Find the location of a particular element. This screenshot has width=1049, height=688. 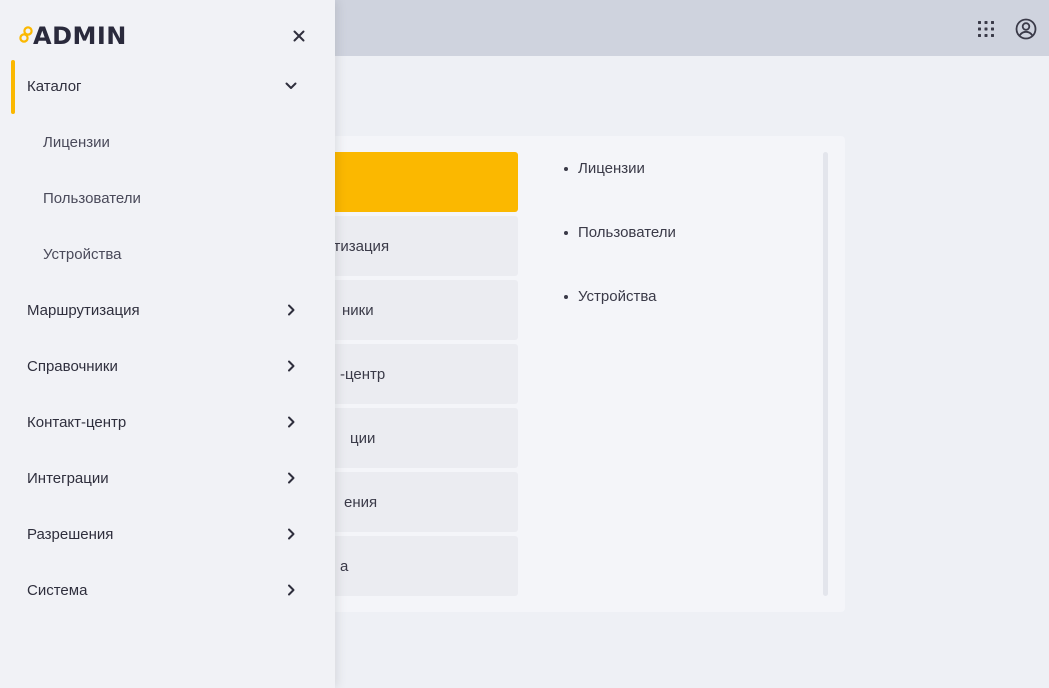

sidebar-subitem-label: Устройства is located at coordinates (82, 254).